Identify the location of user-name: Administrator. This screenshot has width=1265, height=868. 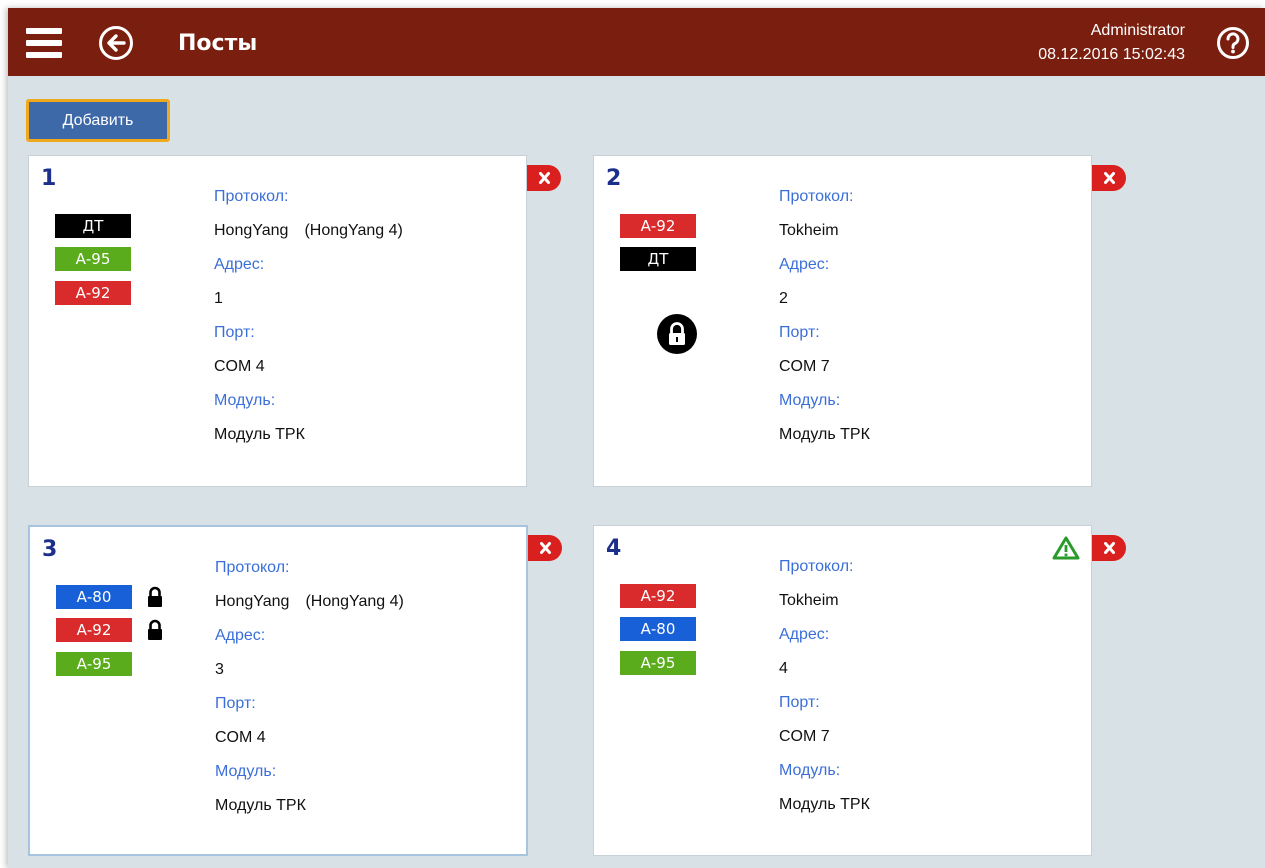
(1137, 30).